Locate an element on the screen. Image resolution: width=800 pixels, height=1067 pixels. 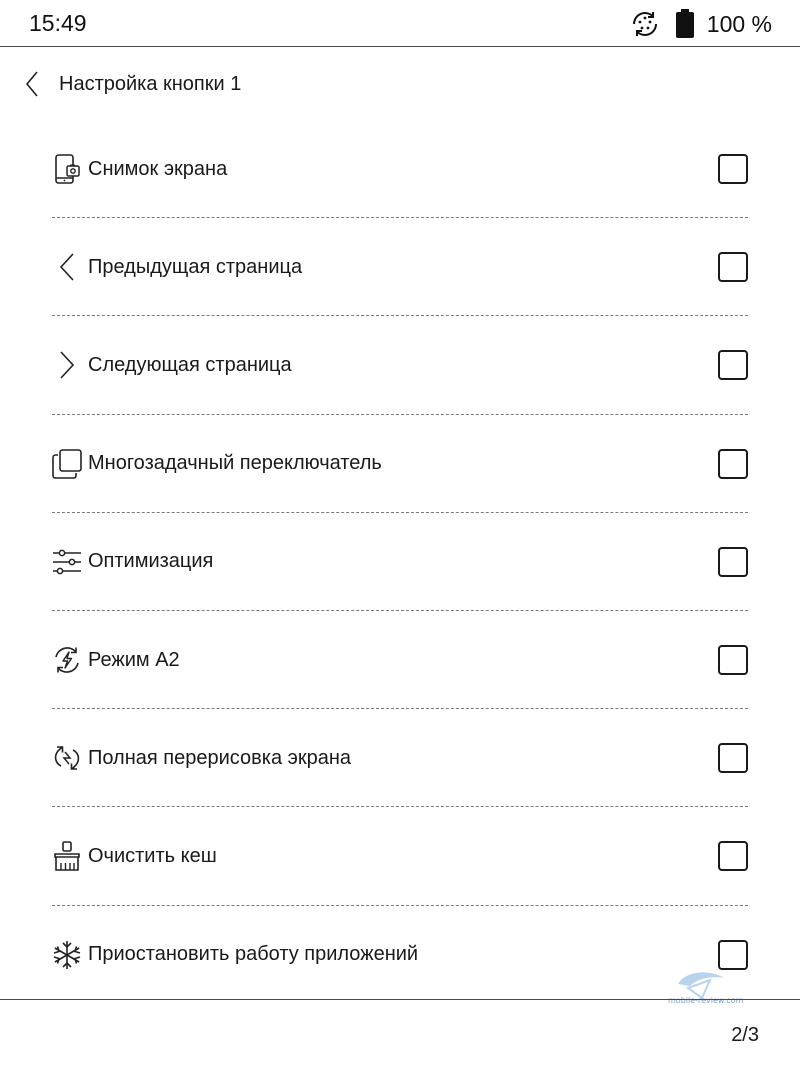
sync-icon is located at coordinates (645, 24).